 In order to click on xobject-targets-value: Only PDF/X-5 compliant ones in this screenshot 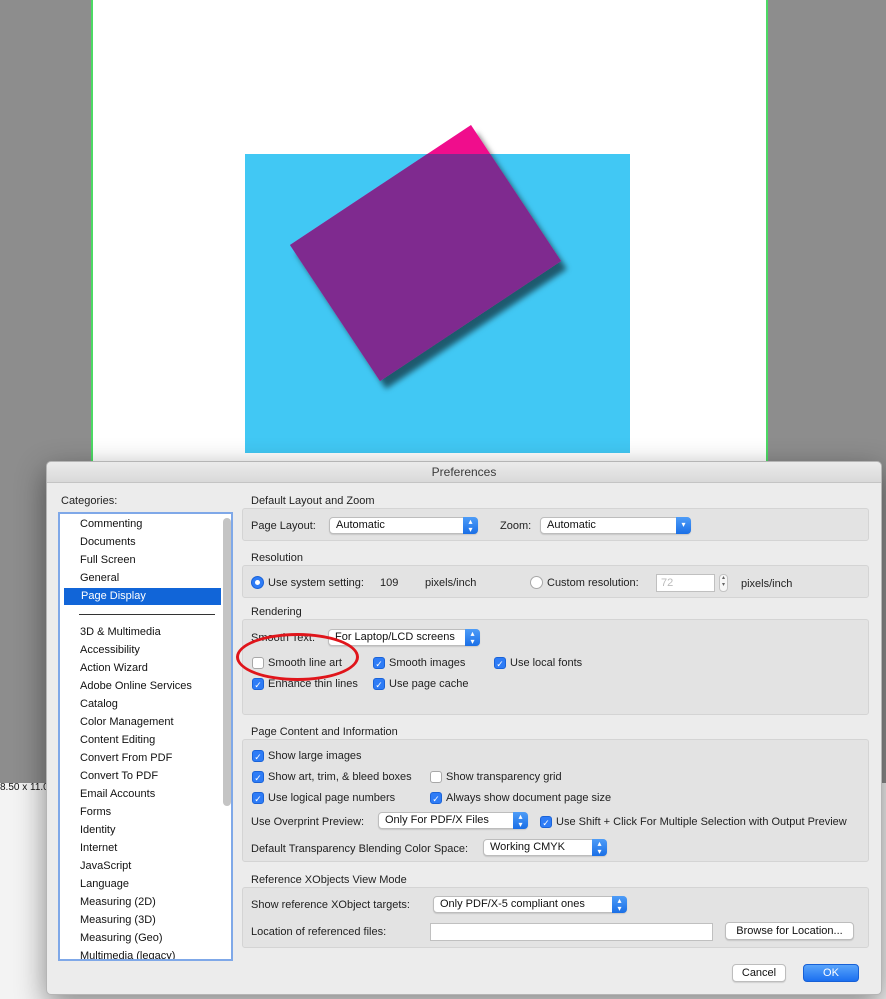, I will do `click(512, 904)`.